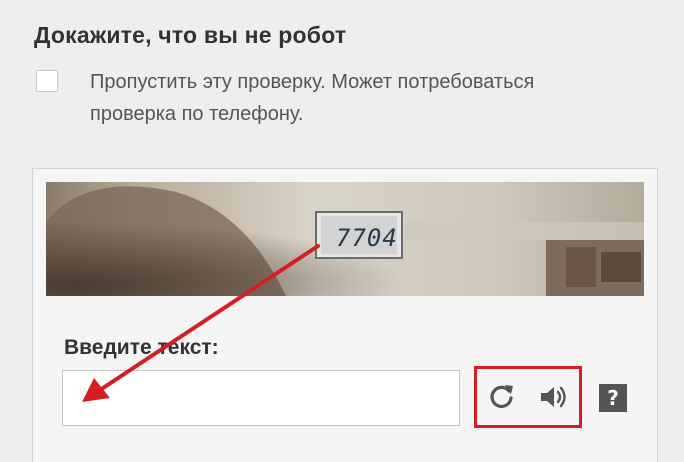 The image size is (684, 462). Describe the element at coordinates (190, 35) in the screenshot. I see `page-title: Докажите, что вы не робот` at that location.